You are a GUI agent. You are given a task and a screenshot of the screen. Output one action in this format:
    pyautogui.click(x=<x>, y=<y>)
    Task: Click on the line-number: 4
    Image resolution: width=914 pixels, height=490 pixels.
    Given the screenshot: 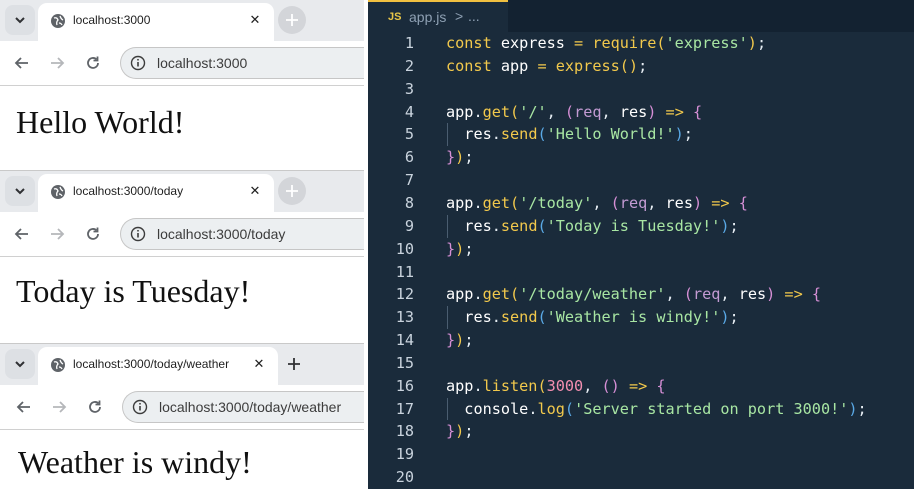 What is the action you would take?
    pyautogui.click(x=409, y=111)
    